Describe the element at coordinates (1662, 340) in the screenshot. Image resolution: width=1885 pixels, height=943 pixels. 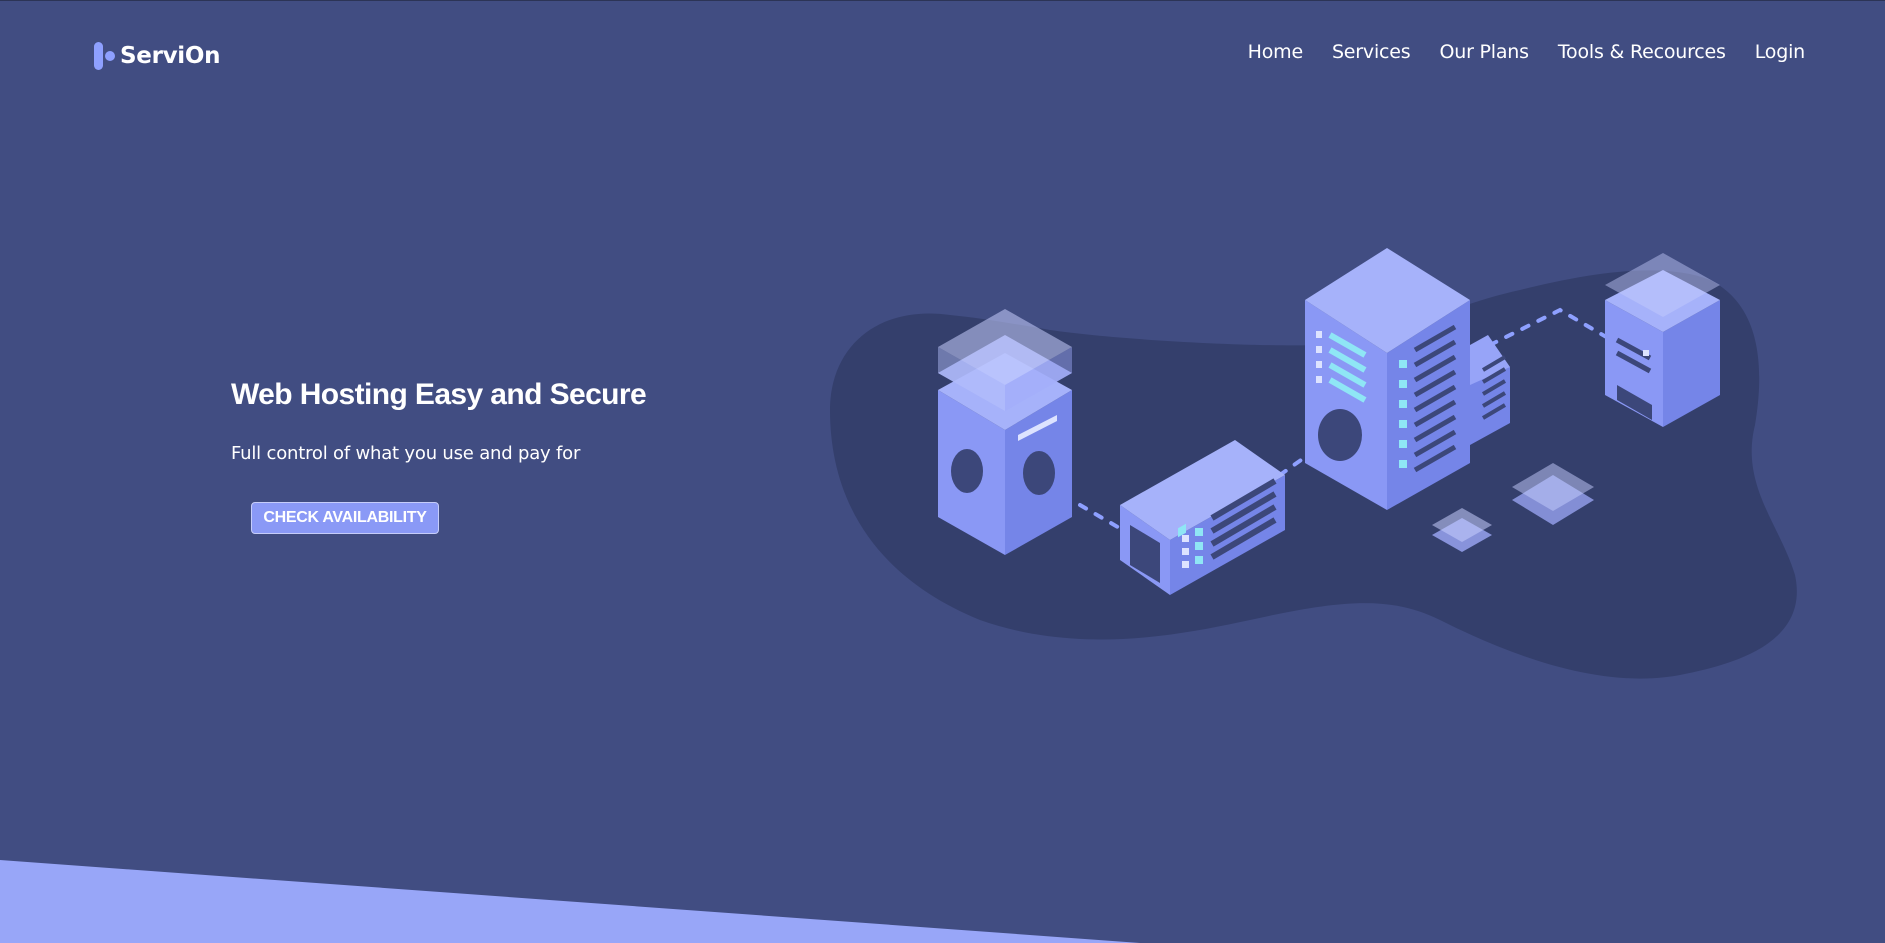
I see `right-server` at that location.